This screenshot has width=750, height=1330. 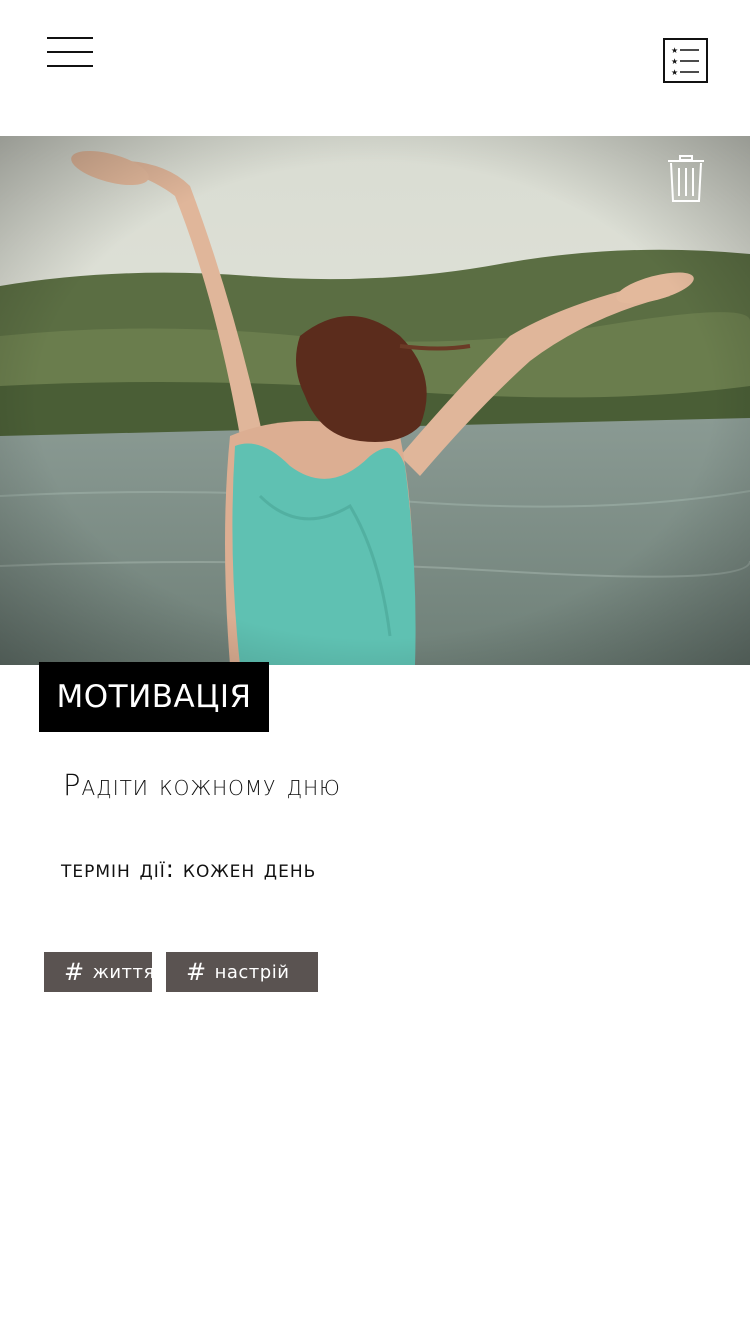 What do you see at coordinates (686, 179) in the screenshot?
I see `delete-trash-icon` at bounding box center [686, 179].